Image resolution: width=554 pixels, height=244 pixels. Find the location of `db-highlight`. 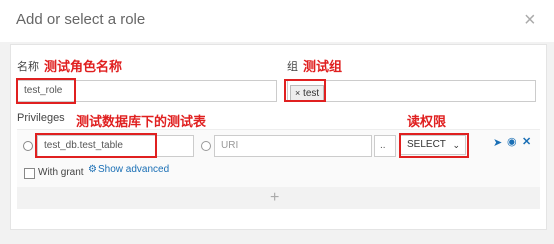

db-highlight is located at coordinates (96, 145).